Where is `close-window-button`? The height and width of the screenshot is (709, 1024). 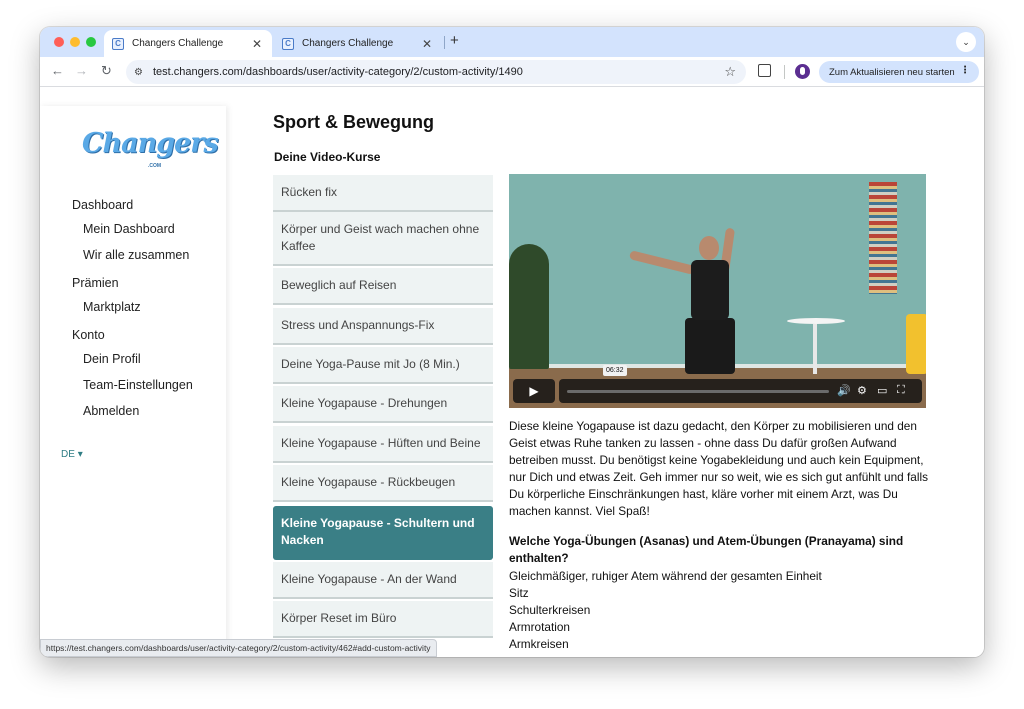 close-window-button is located at coordinates (59, 42).